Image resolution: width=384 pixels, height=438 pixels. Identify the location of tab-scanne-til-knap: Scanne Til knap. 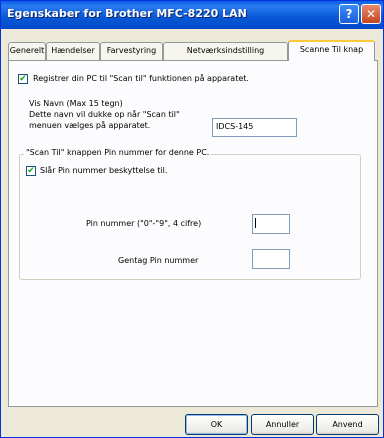
(331, 50).